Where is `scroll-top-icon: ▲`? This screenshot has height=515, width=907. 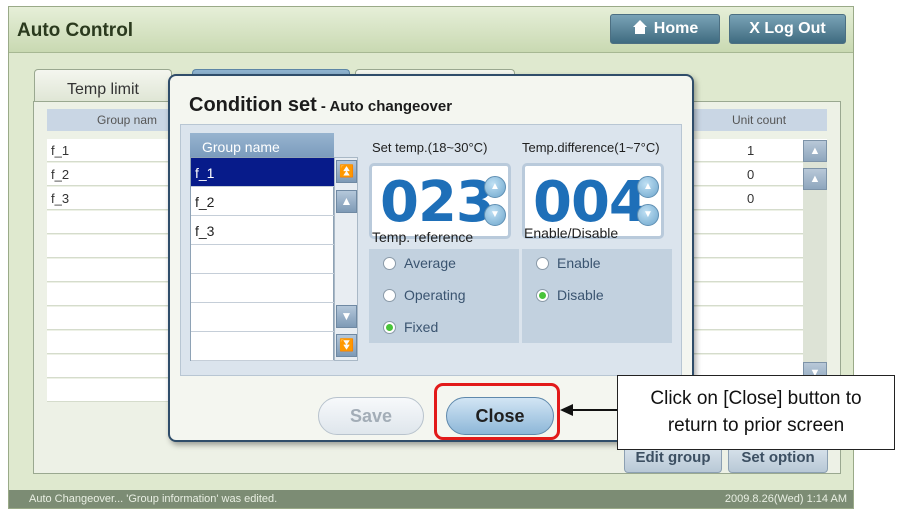
scroll-top-icon: ▲ is located at coordinates (815, 151).